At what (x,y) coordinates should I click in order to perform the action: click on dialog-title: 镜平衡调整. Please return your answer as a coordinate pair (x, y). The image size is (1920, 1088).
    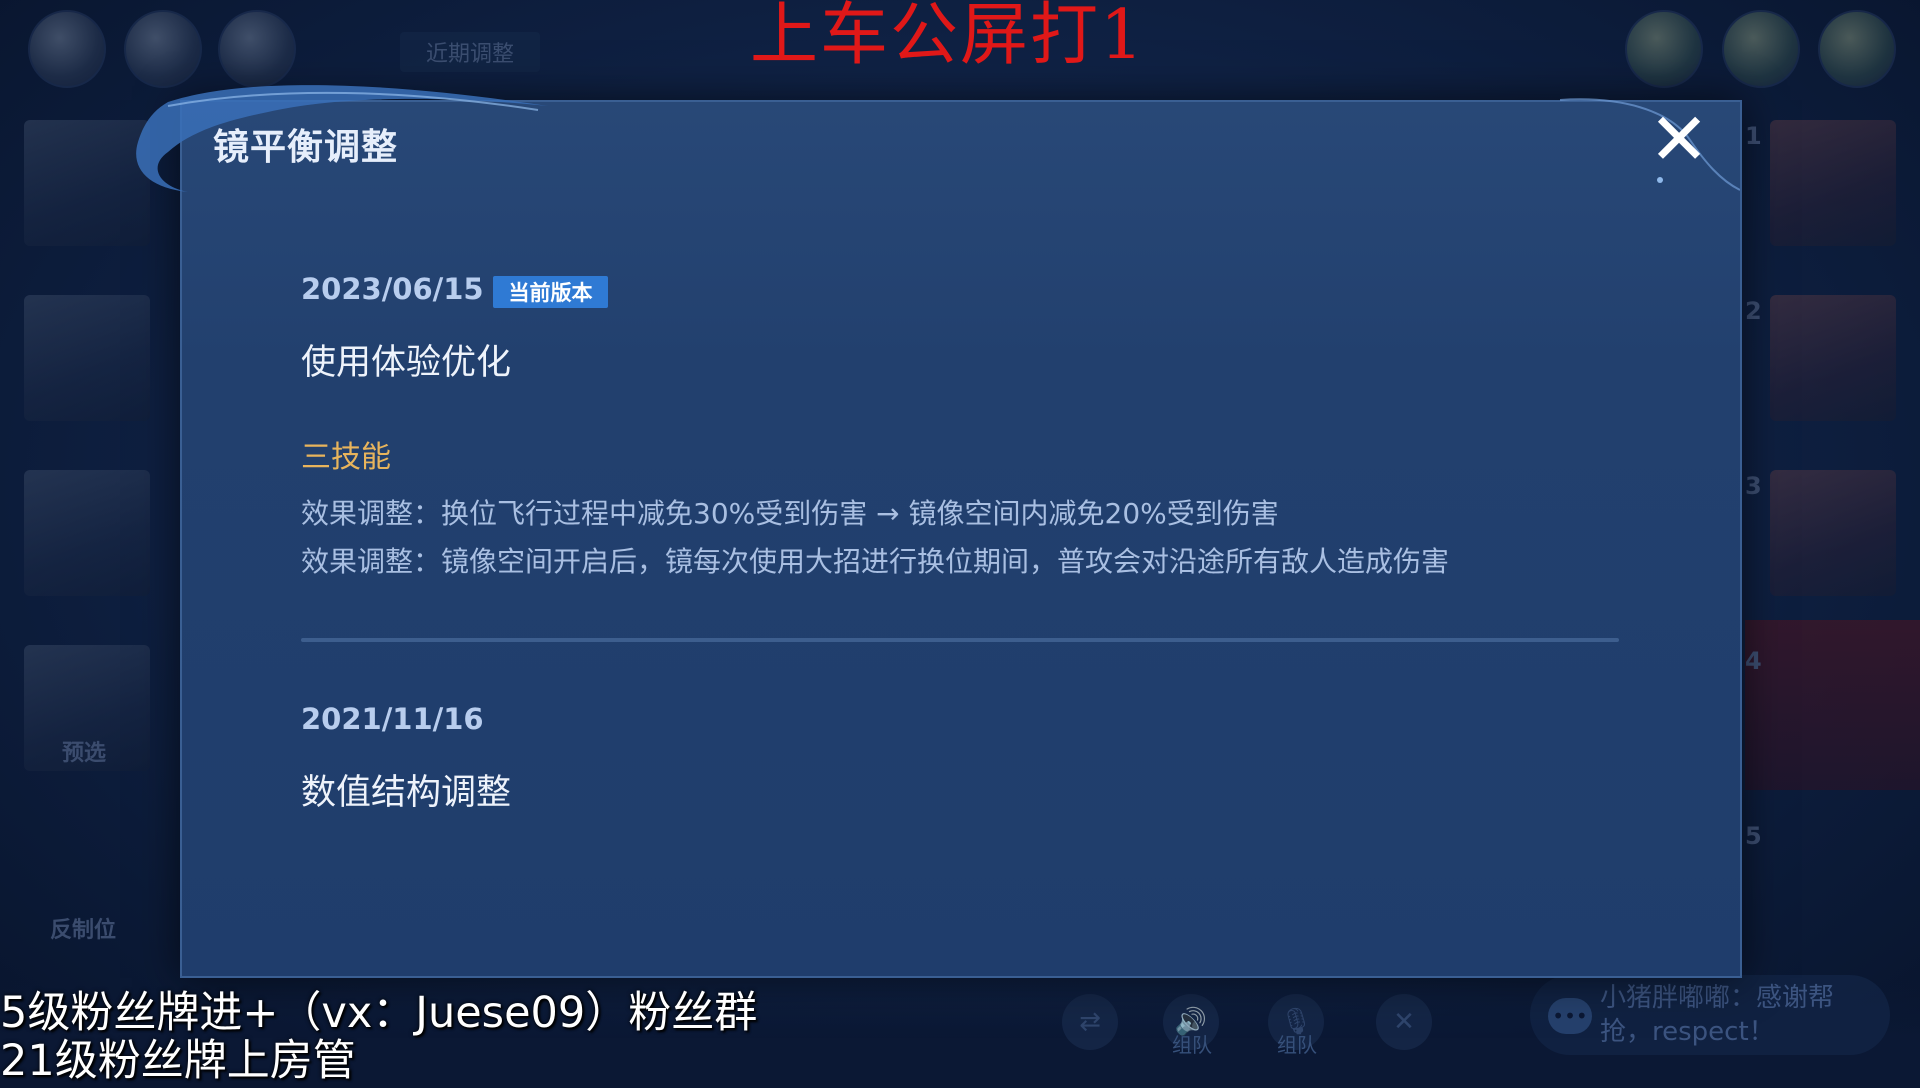
    Looking at the image, I should click on (306, 147).